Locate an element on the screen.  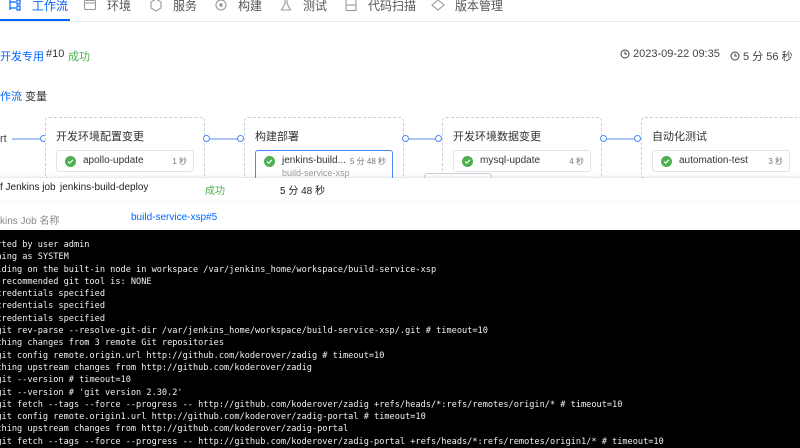
log-line: > git --version # timeout=10 is located at coordinates (65, 380).